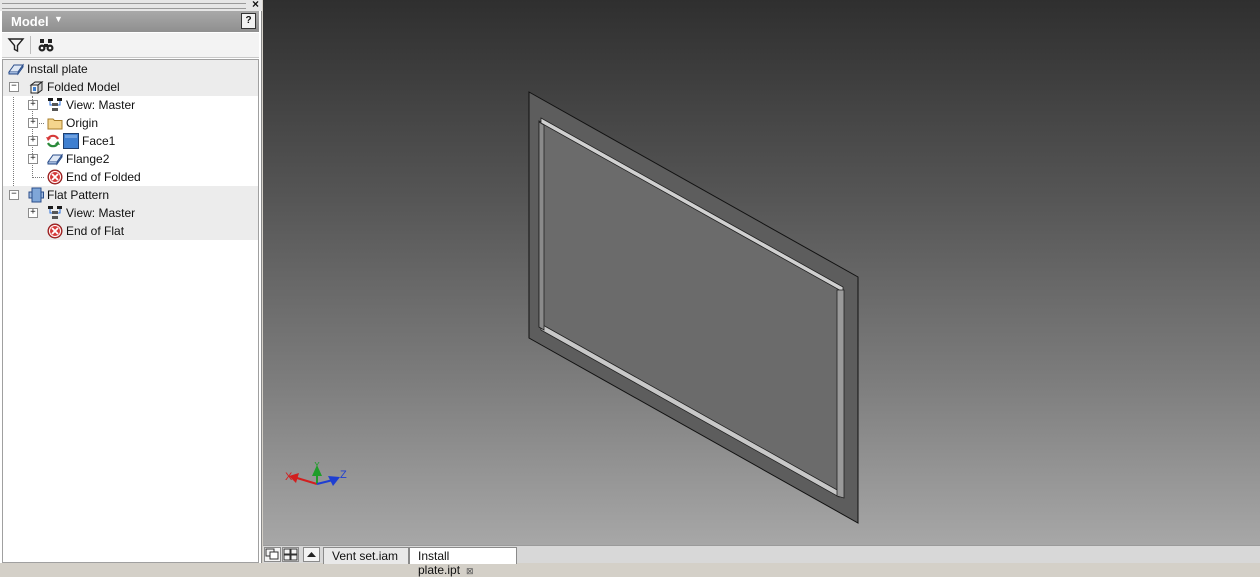  Describe the element at coordinates (58, 19) in the screenshot. I see `chevron-down-icon: ▼` at that location.